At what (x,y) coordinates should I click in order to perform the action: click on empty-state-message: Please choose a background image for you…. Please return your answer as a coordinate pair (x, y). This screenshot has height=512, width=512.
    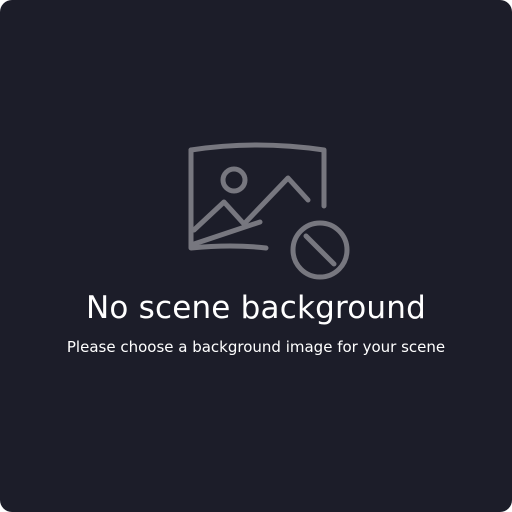
    Looking at the image, I should click on (256, 347).